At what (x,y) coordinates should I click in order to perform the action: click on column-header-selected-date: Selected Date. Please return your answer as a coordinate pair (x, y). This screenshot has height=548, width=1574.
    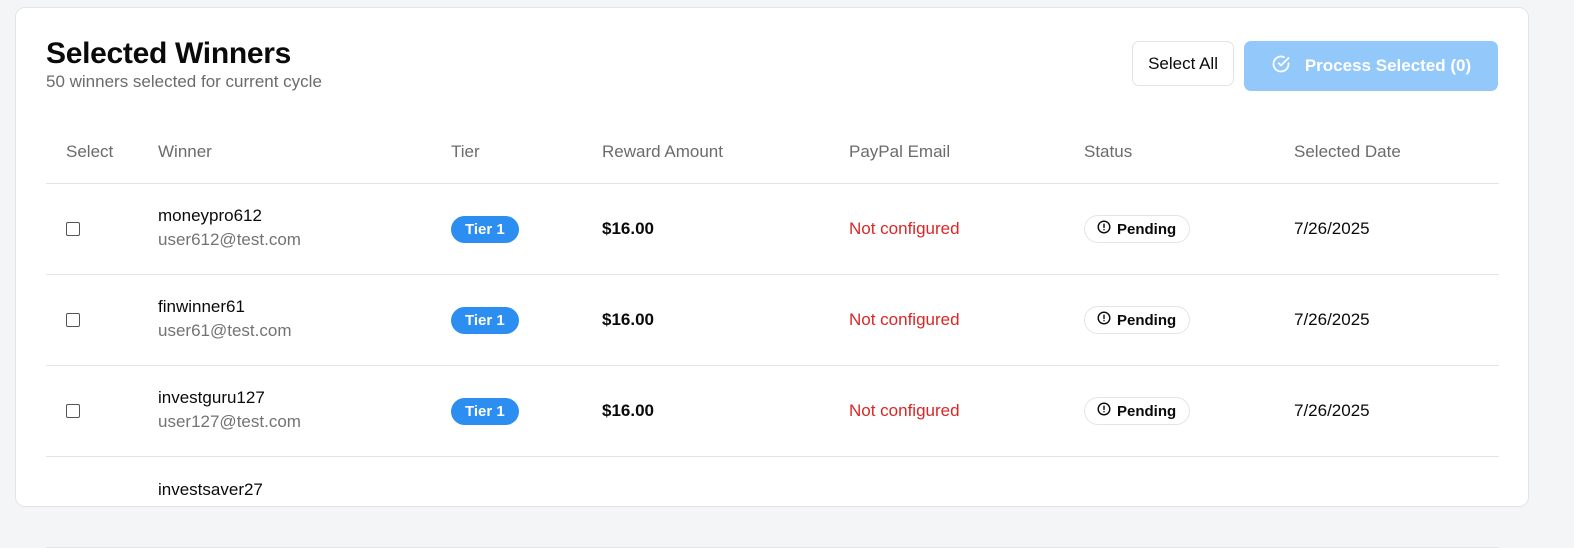
    Looking at the image, I should click on (1347, 151).